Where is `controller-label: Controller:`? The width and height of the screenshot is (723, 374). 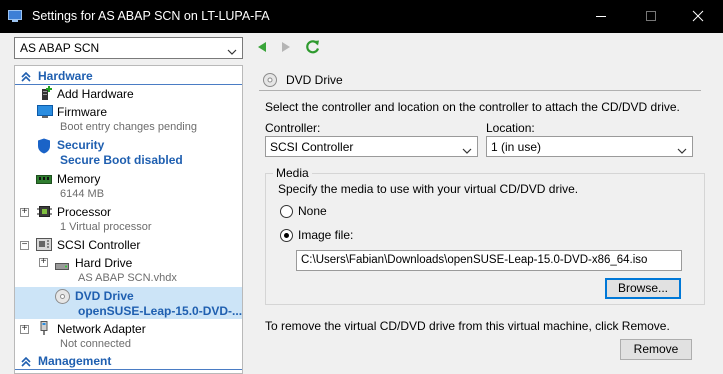 controller-label: Controller: is located at coordinates (293, 128).